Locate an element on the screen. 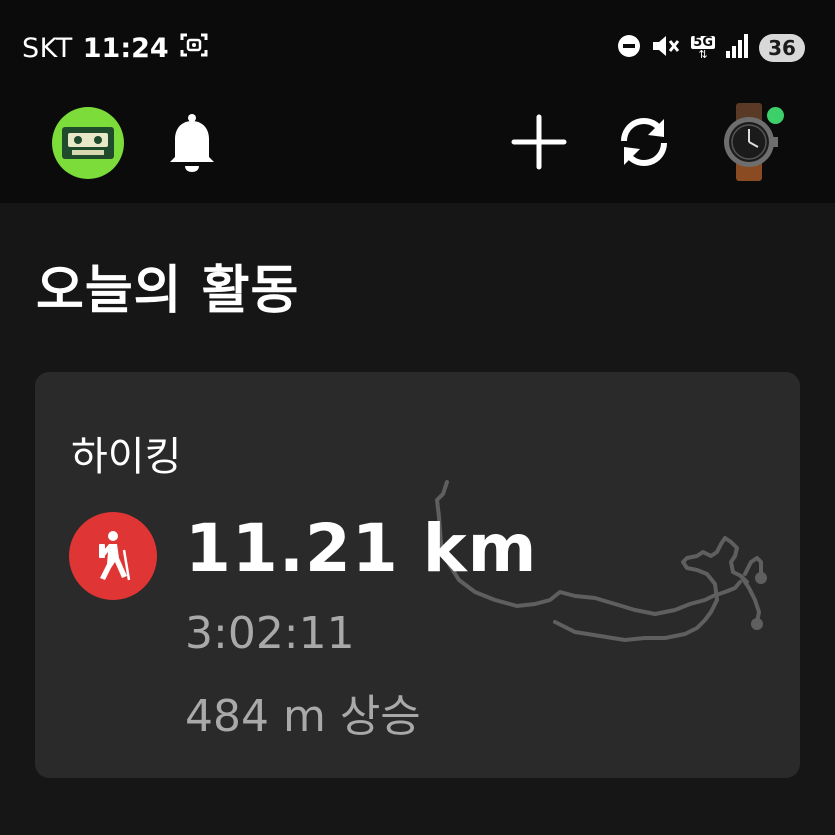 The width and height of the screenshot is (835, 835). app-top-bar is located at coordinates (417, 149).